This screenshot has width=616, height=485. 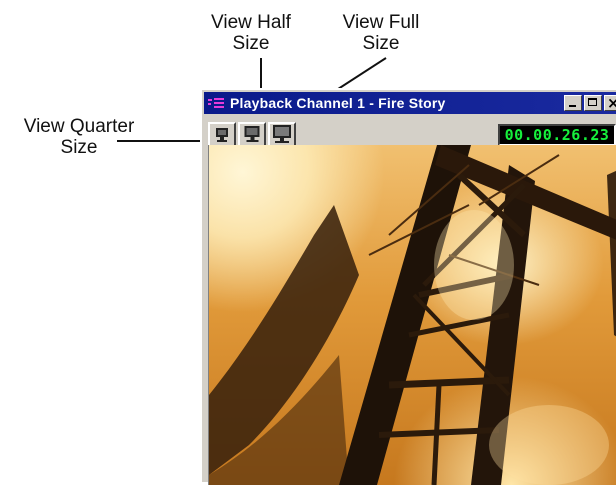 What do you see at coordinates (338, 103) in the screenshot?
I see `window-title: Playback Channel 1 - Fire Story` at bounding box center [338, 103].